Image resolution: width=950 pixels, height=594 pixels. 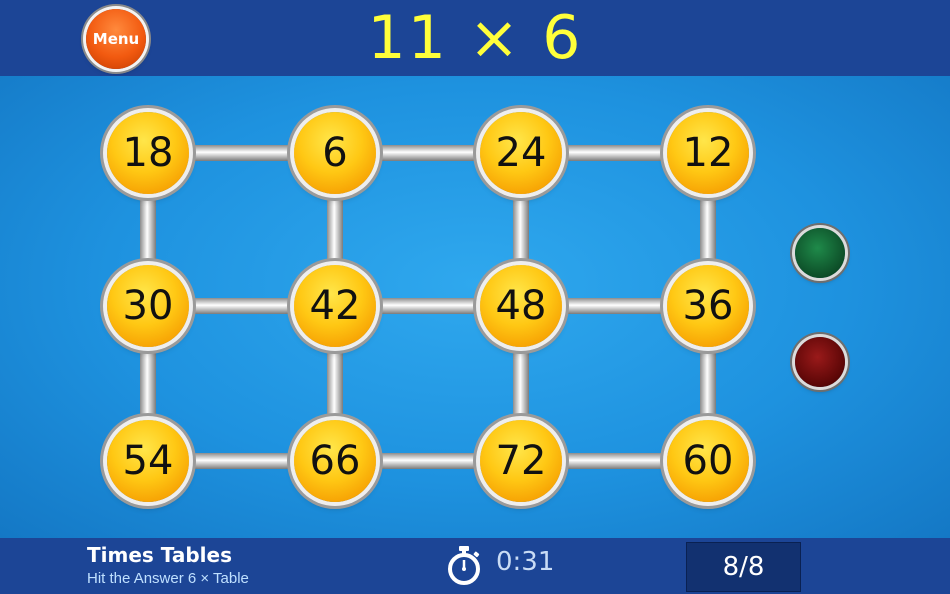 What do you see at coordinates (521, 461) in the screenshot?
I see `answer-ball: 72` at bounding box center [521, 461].